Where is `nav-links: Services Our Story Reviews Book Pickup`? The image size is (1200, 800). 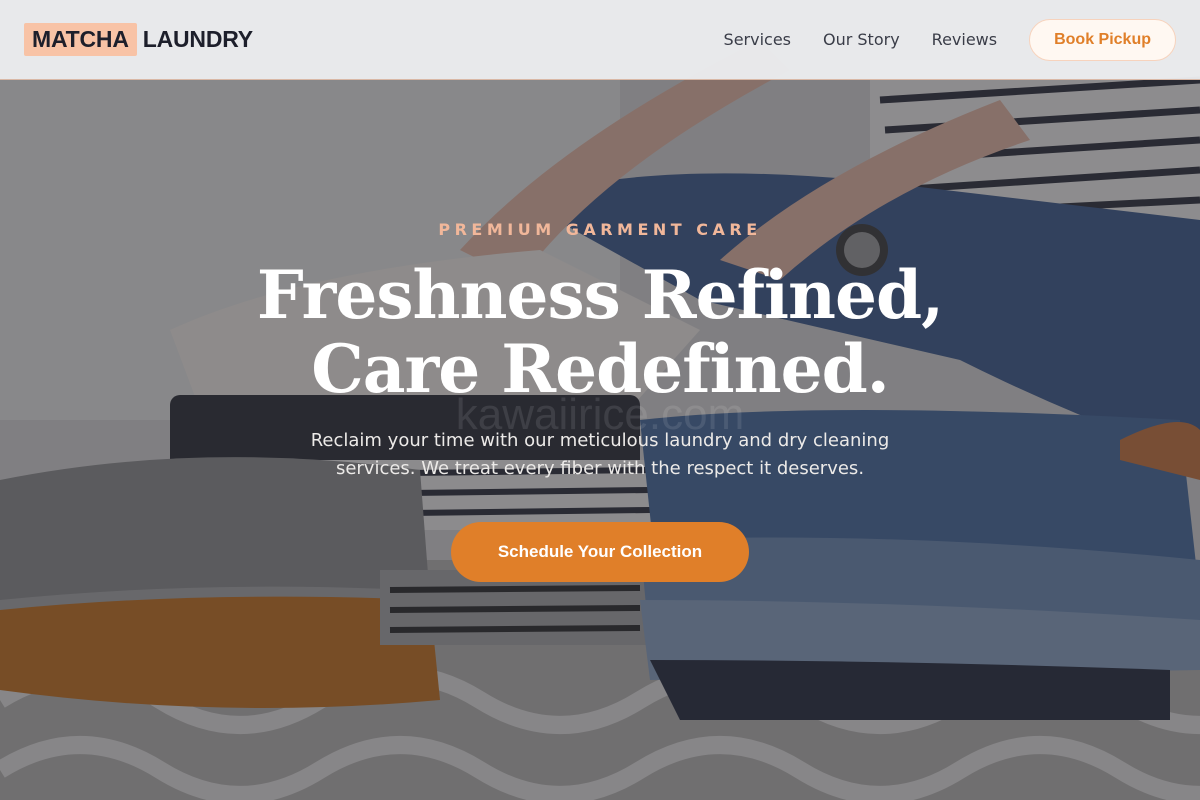 nav-links: Services Our Story Reviews Book Pickup is located at coordinates (950, 39).